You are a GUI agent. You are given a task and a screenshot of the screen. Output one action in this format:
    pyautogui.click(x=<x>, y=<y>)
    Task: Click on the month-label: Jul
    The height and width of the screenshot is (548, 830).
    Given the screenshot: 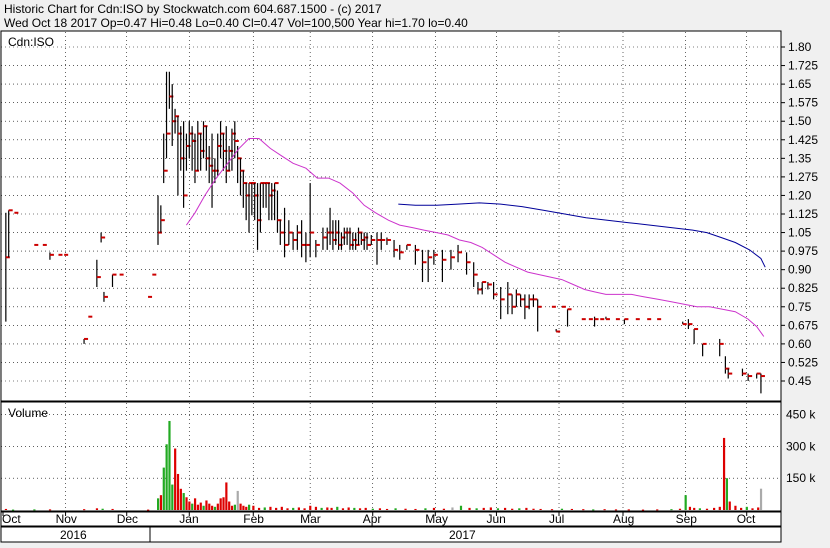 What is the action you would take?
    pyautogui.click(x=556, y=519)
    